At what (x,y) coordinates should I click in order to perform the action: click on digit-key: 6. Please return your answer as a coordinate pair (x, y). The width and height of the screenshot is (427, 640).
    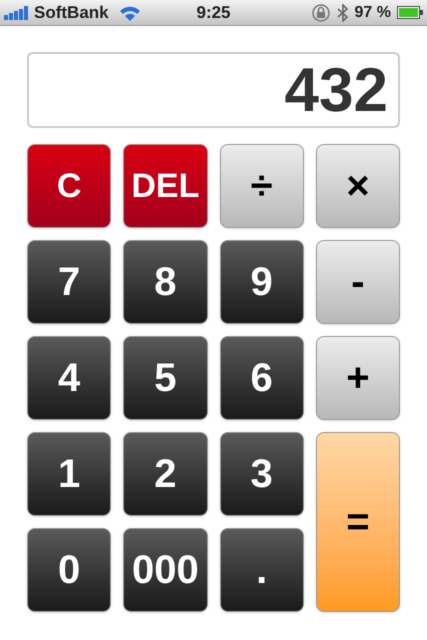
    Looking at the image, I should click on (262, 378).